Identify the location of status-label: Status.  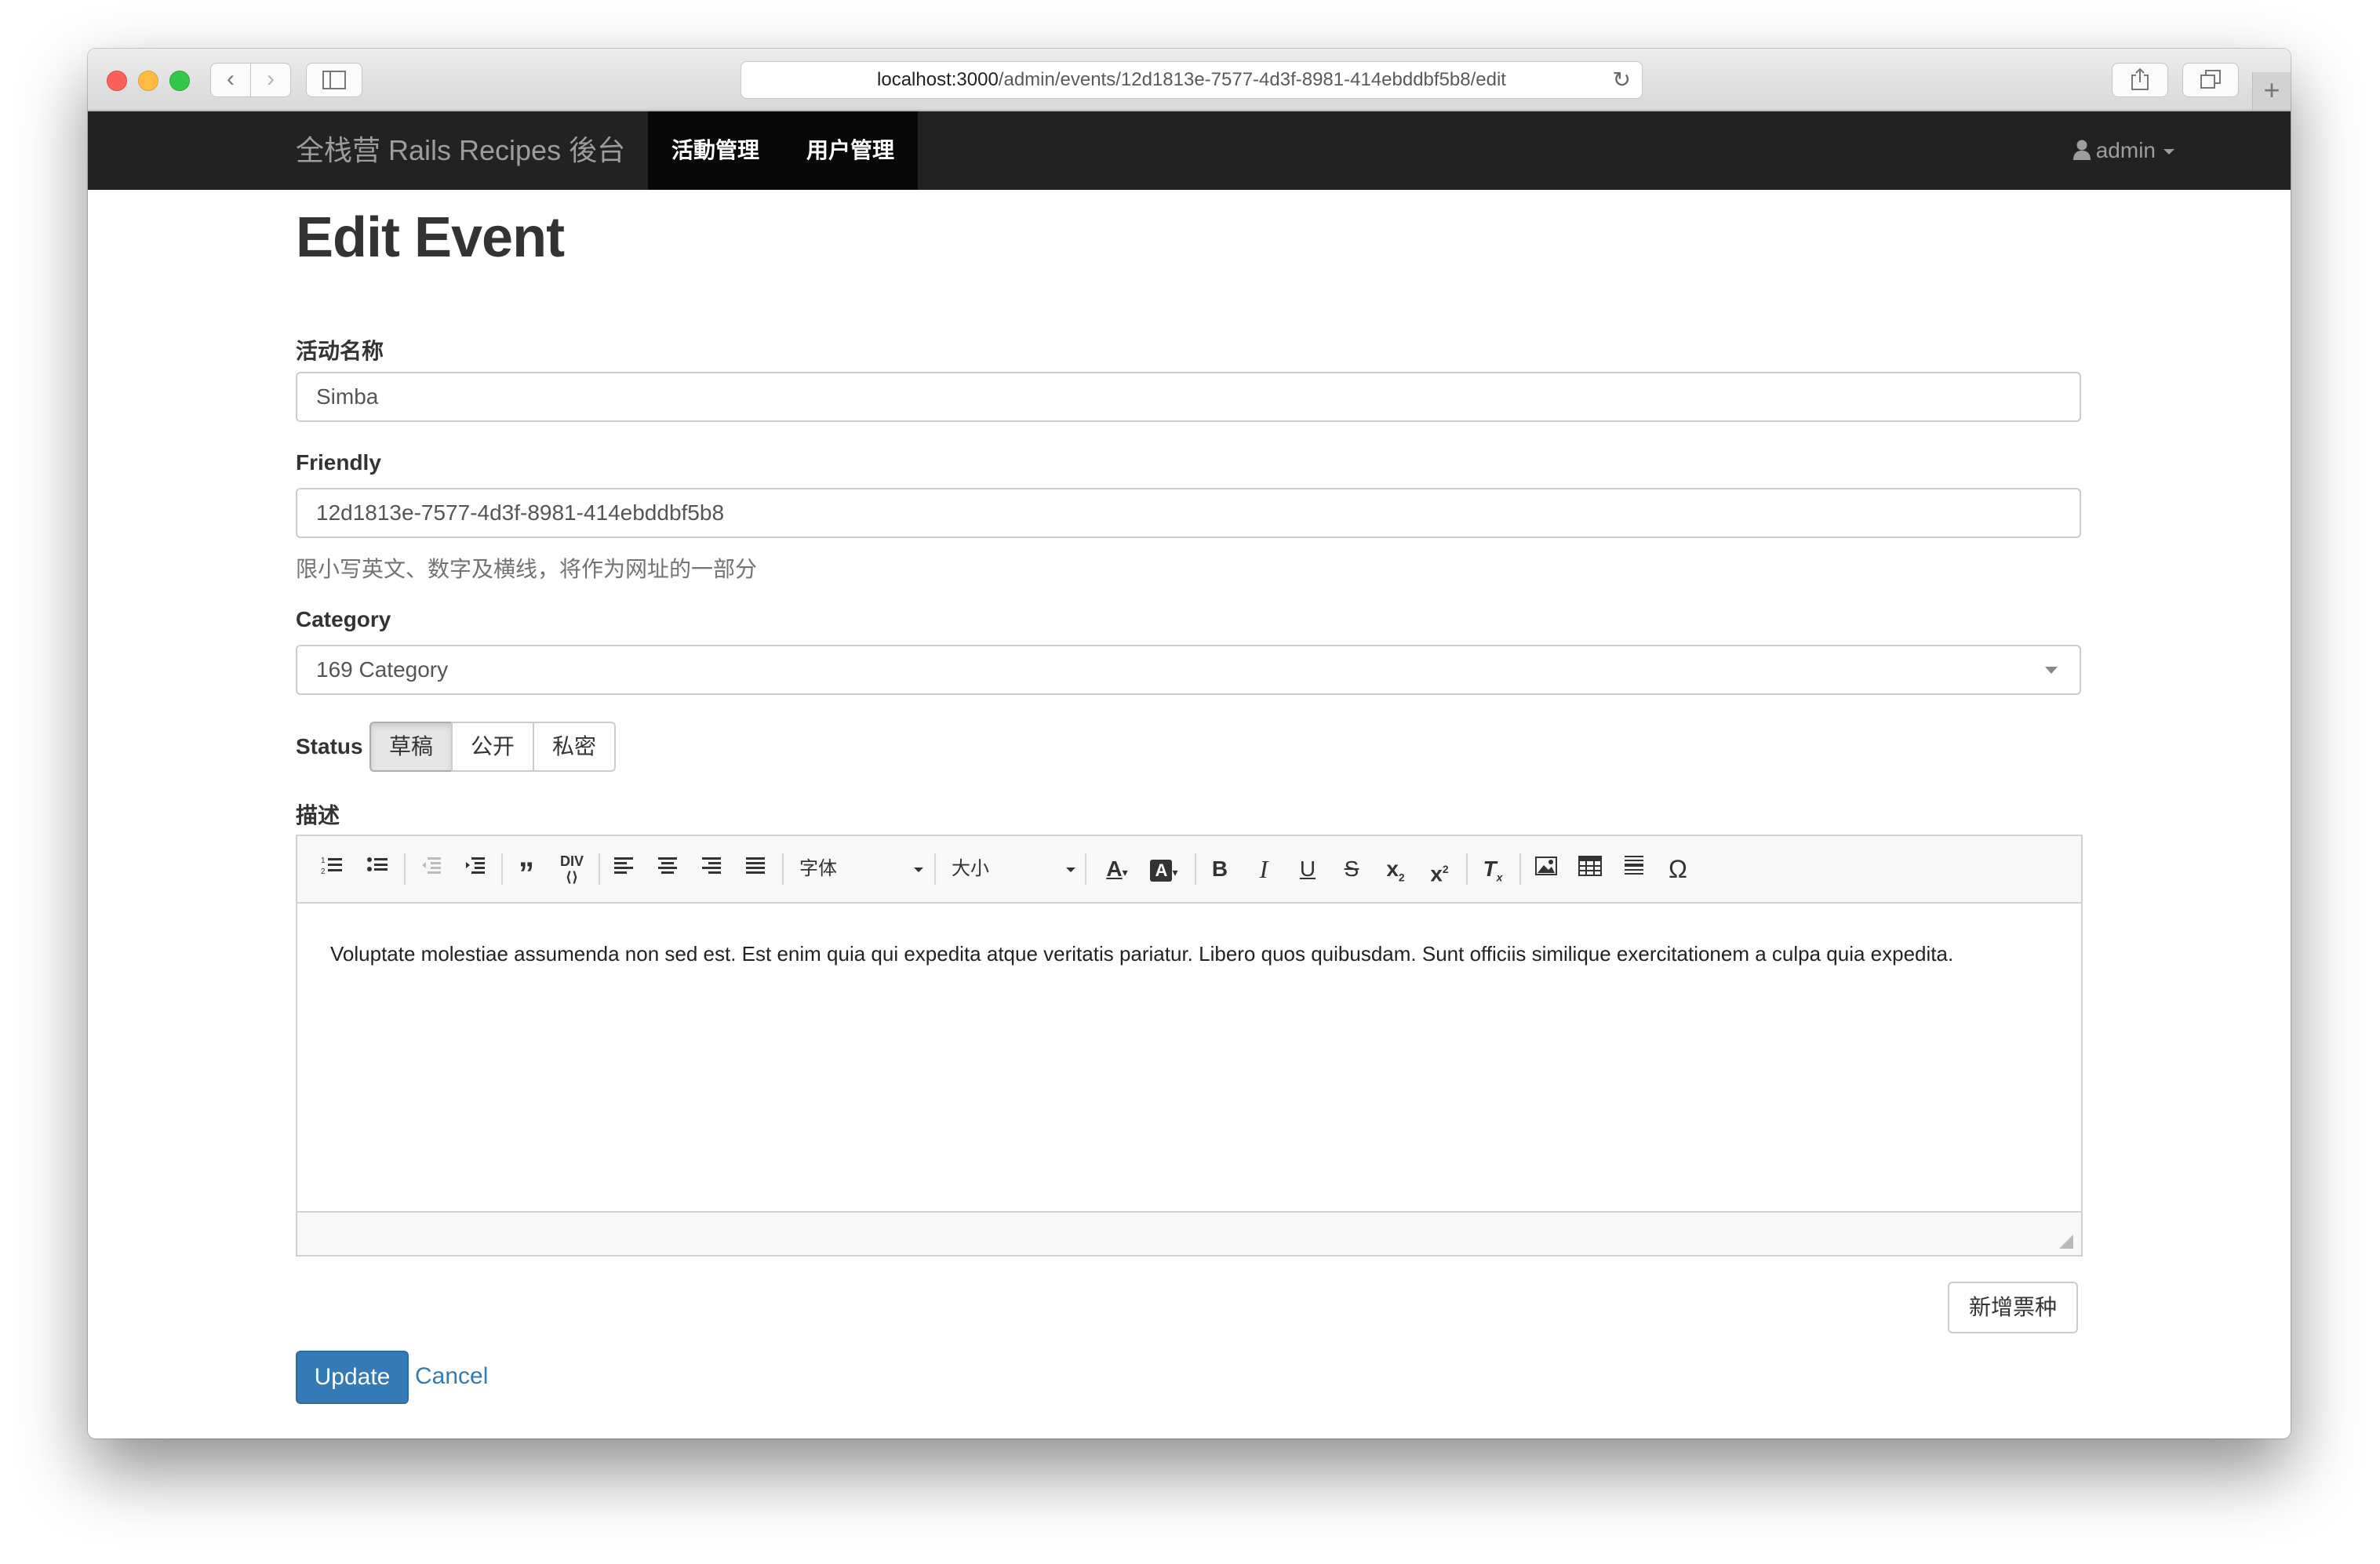
(329, 746).